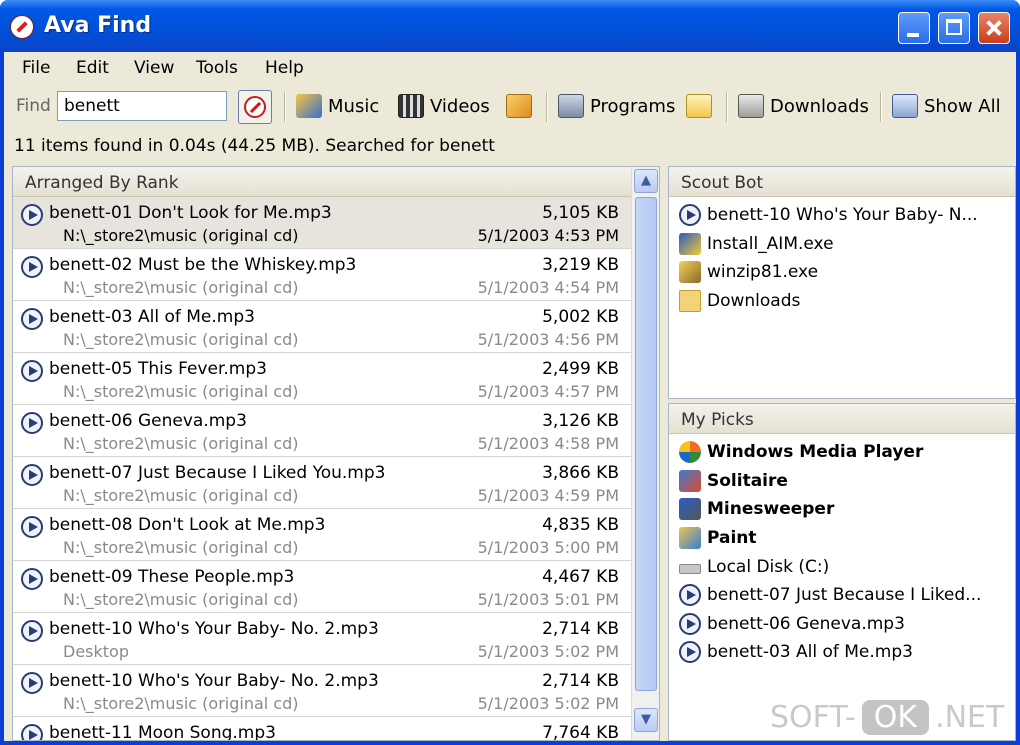  Describe the element at coordinates (914, 28) in the screenshot. I see `minimize-button` at that location.